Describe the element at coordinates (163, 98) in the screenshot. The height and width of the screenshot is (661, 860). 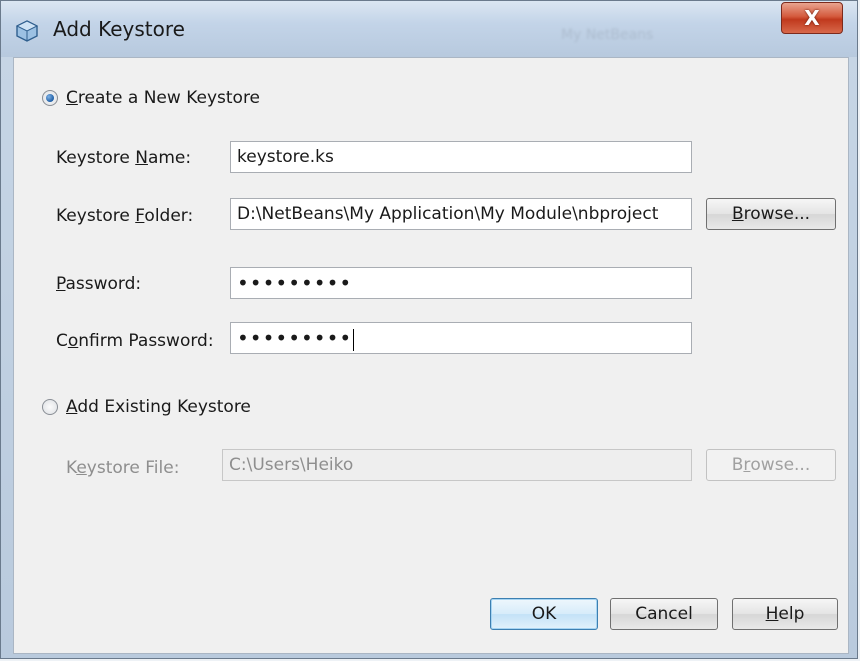
I see `create-keystore-radio-label: Create a New Keystore` at that location.